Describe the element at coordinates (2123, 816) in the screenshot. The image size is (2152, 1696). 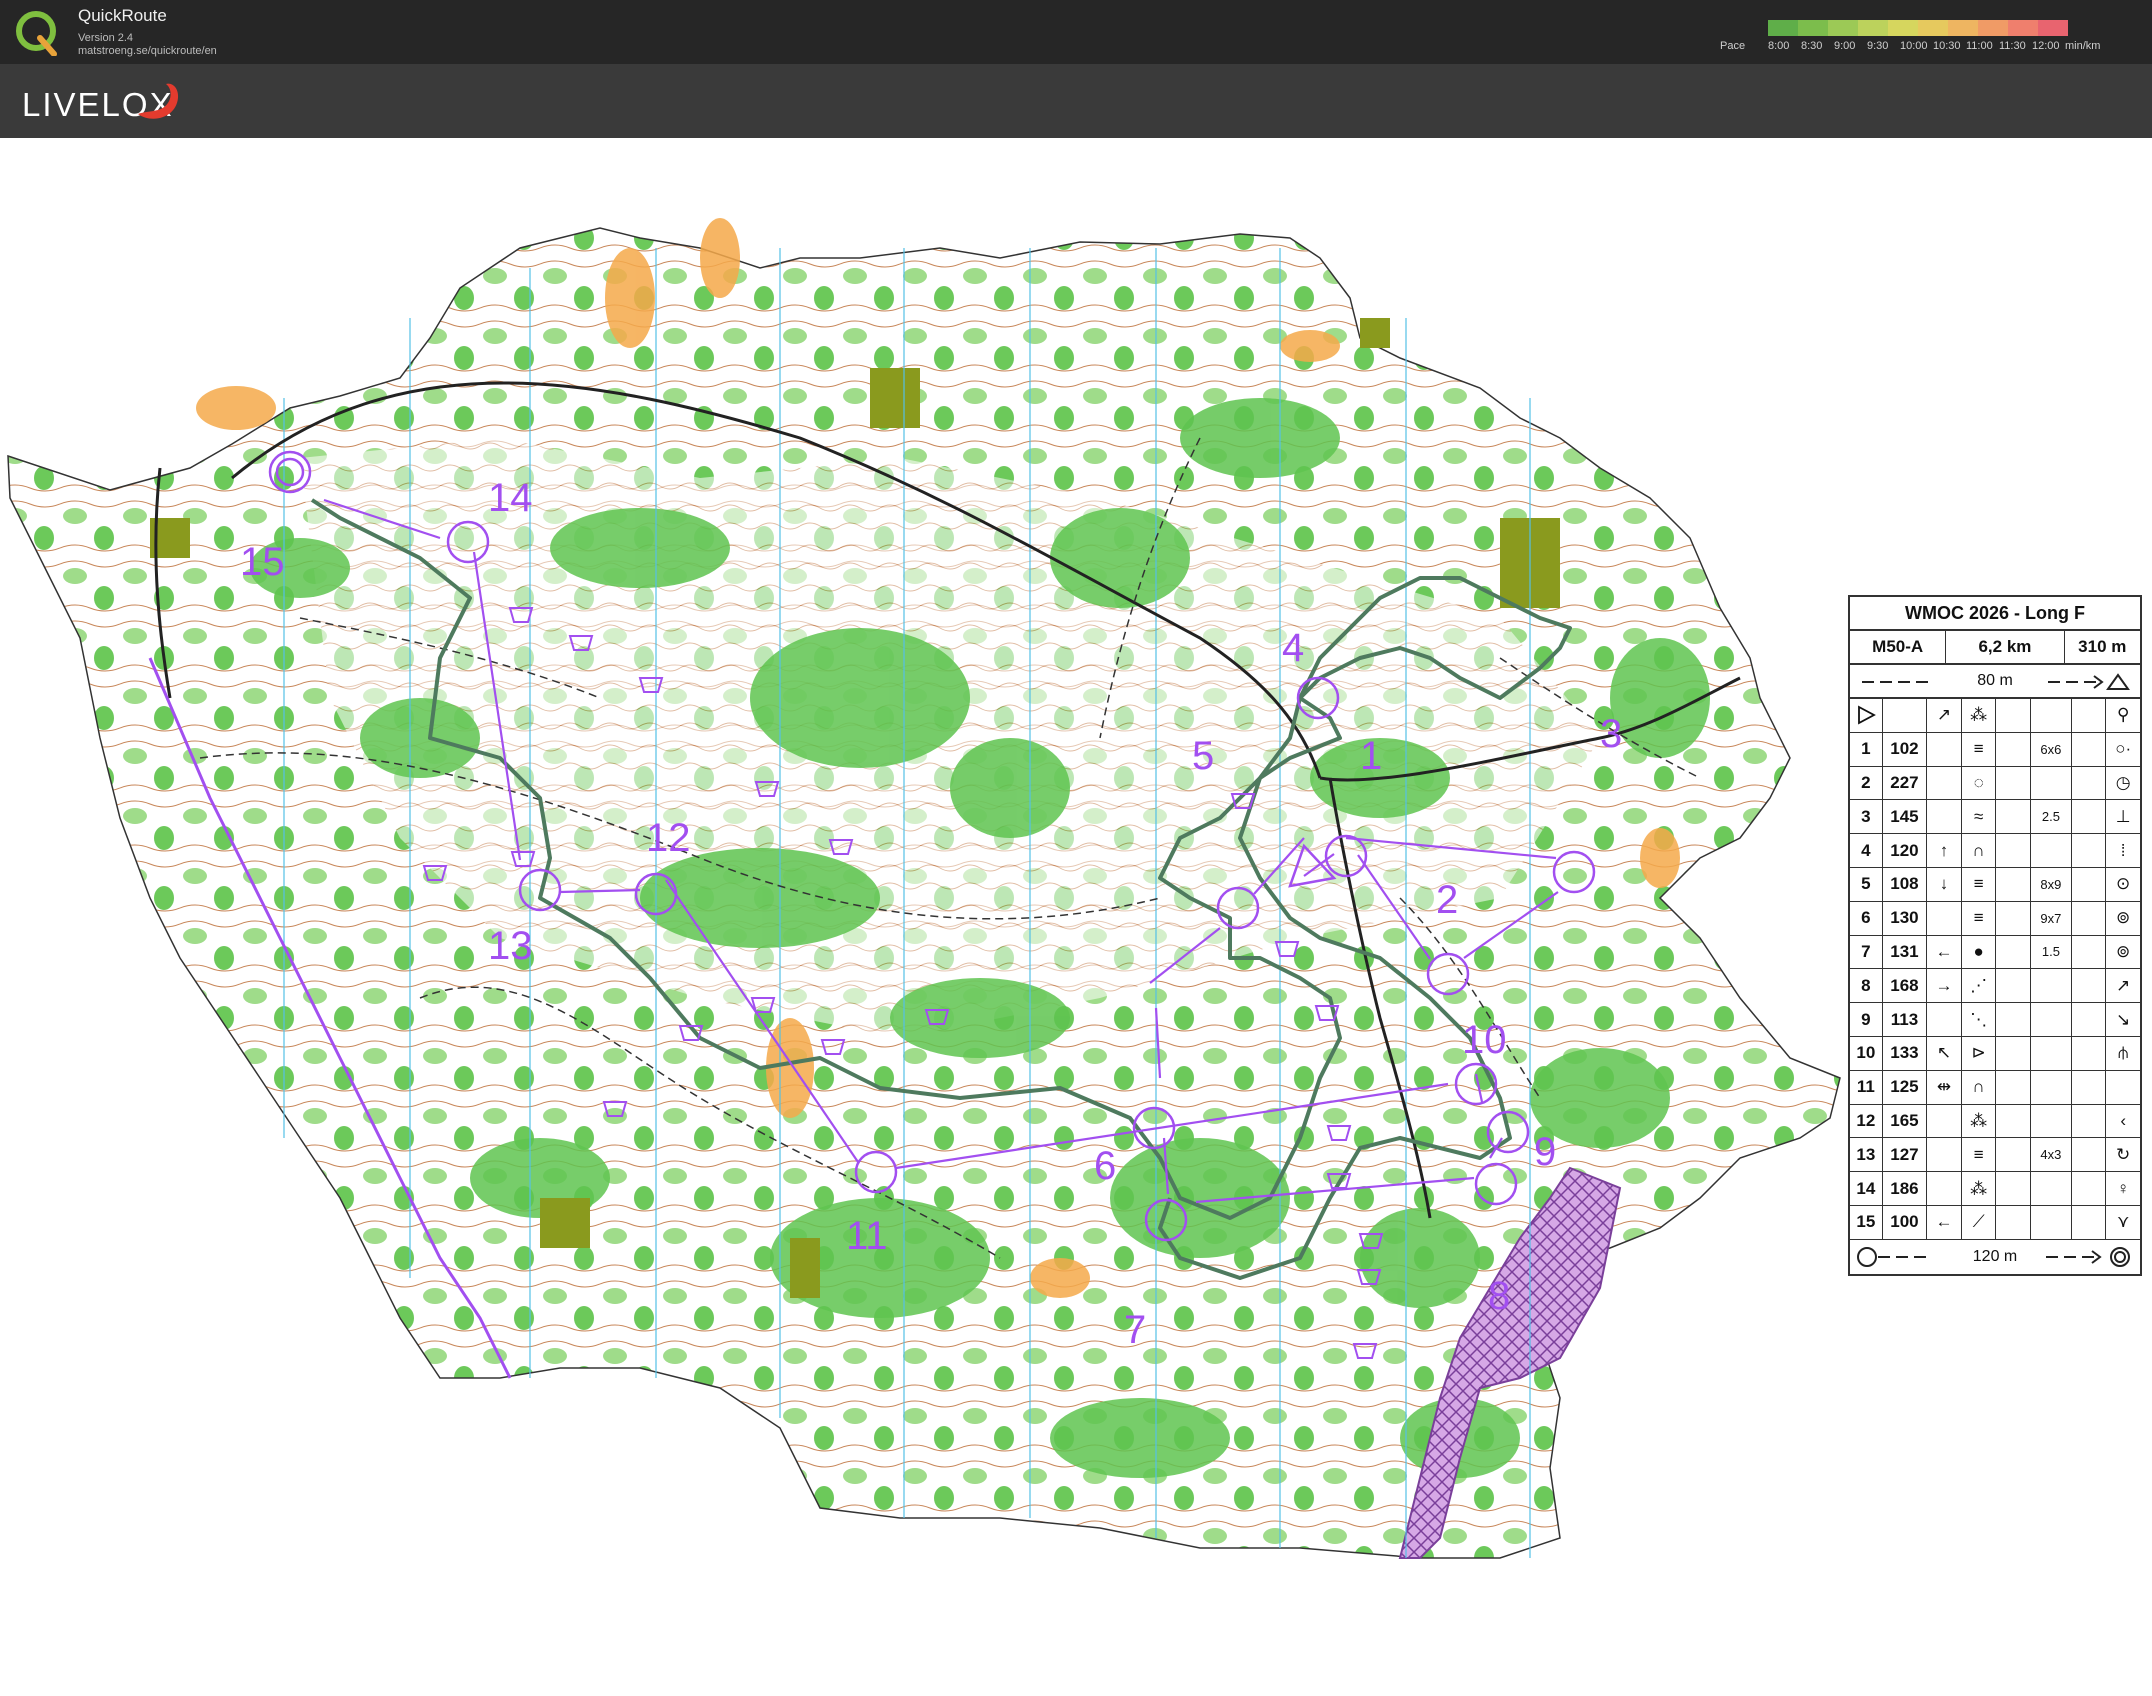
I see `location-icon: ⊥` at that location.